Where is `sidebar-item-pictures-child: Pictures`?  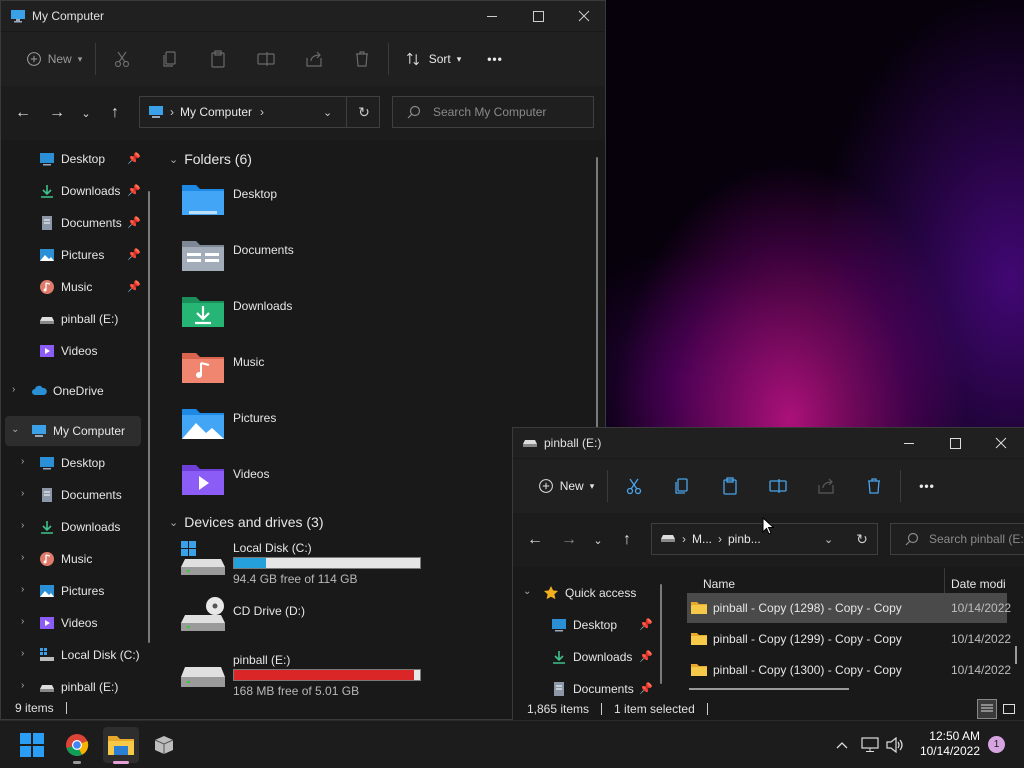 sidebar-item-pictures-child: Pictures is located at coordinates (71, 591).